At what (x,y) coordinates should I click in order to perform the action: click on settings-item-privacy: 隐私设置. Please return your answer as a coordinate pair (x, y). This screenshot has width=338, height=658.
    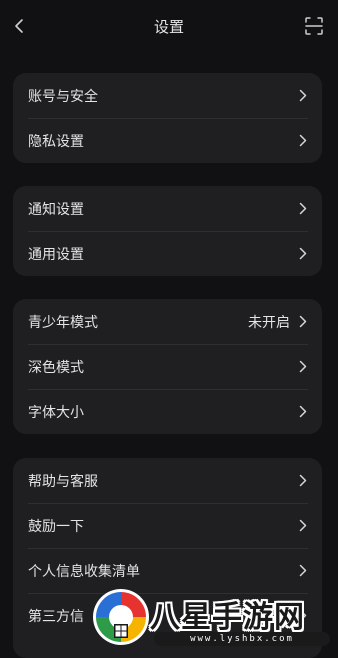
    Looking at the image, I should click on (167, 140).